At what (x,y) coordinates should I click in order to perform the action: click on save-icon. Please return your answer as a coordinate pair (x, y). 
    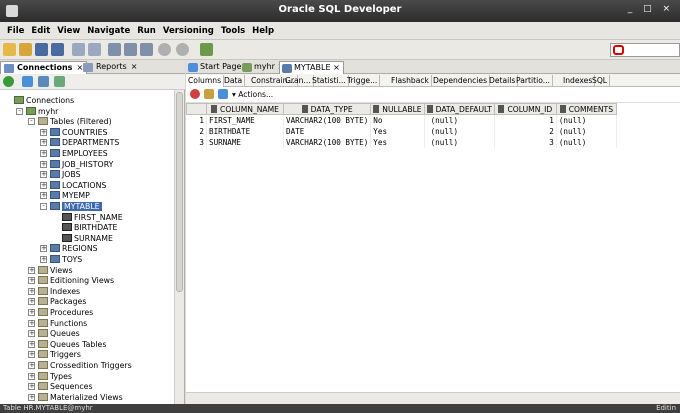
    Looking at the image, I should click on (41, 49).